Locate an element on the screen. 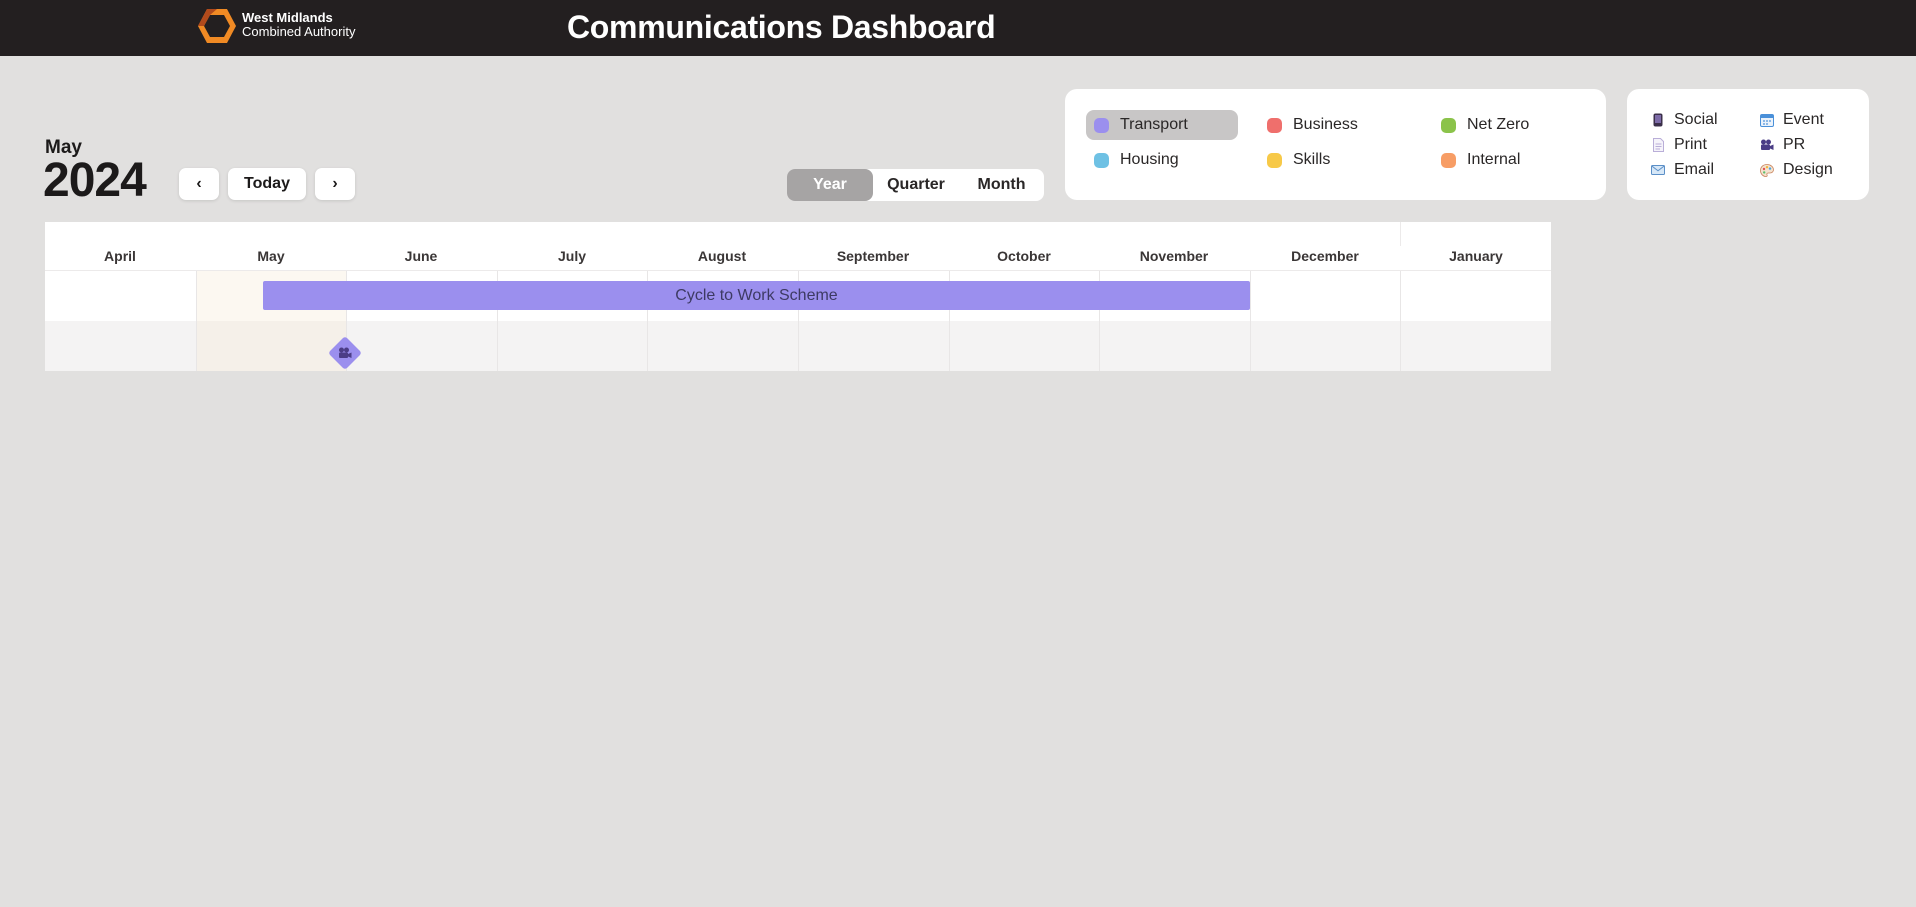 The height and width of the screenshot is (907, 1916). legend-item-transport: Transport is located at coordinates (1162, 125).